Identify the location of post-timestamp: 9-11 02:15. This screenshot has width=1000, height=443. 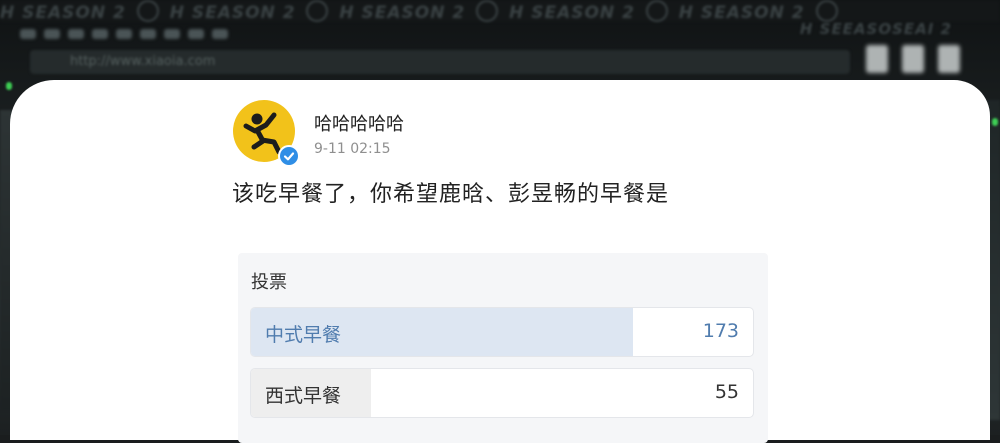
(352, 149).